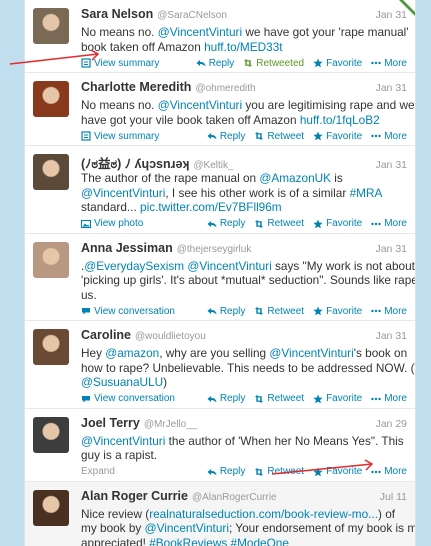 The height and width of the screenshot is (546, 431). Describe the element at coordinates (307, 136) in the screenshot. I see `action-buttons: Reply Retweet Favorite More` at that location.